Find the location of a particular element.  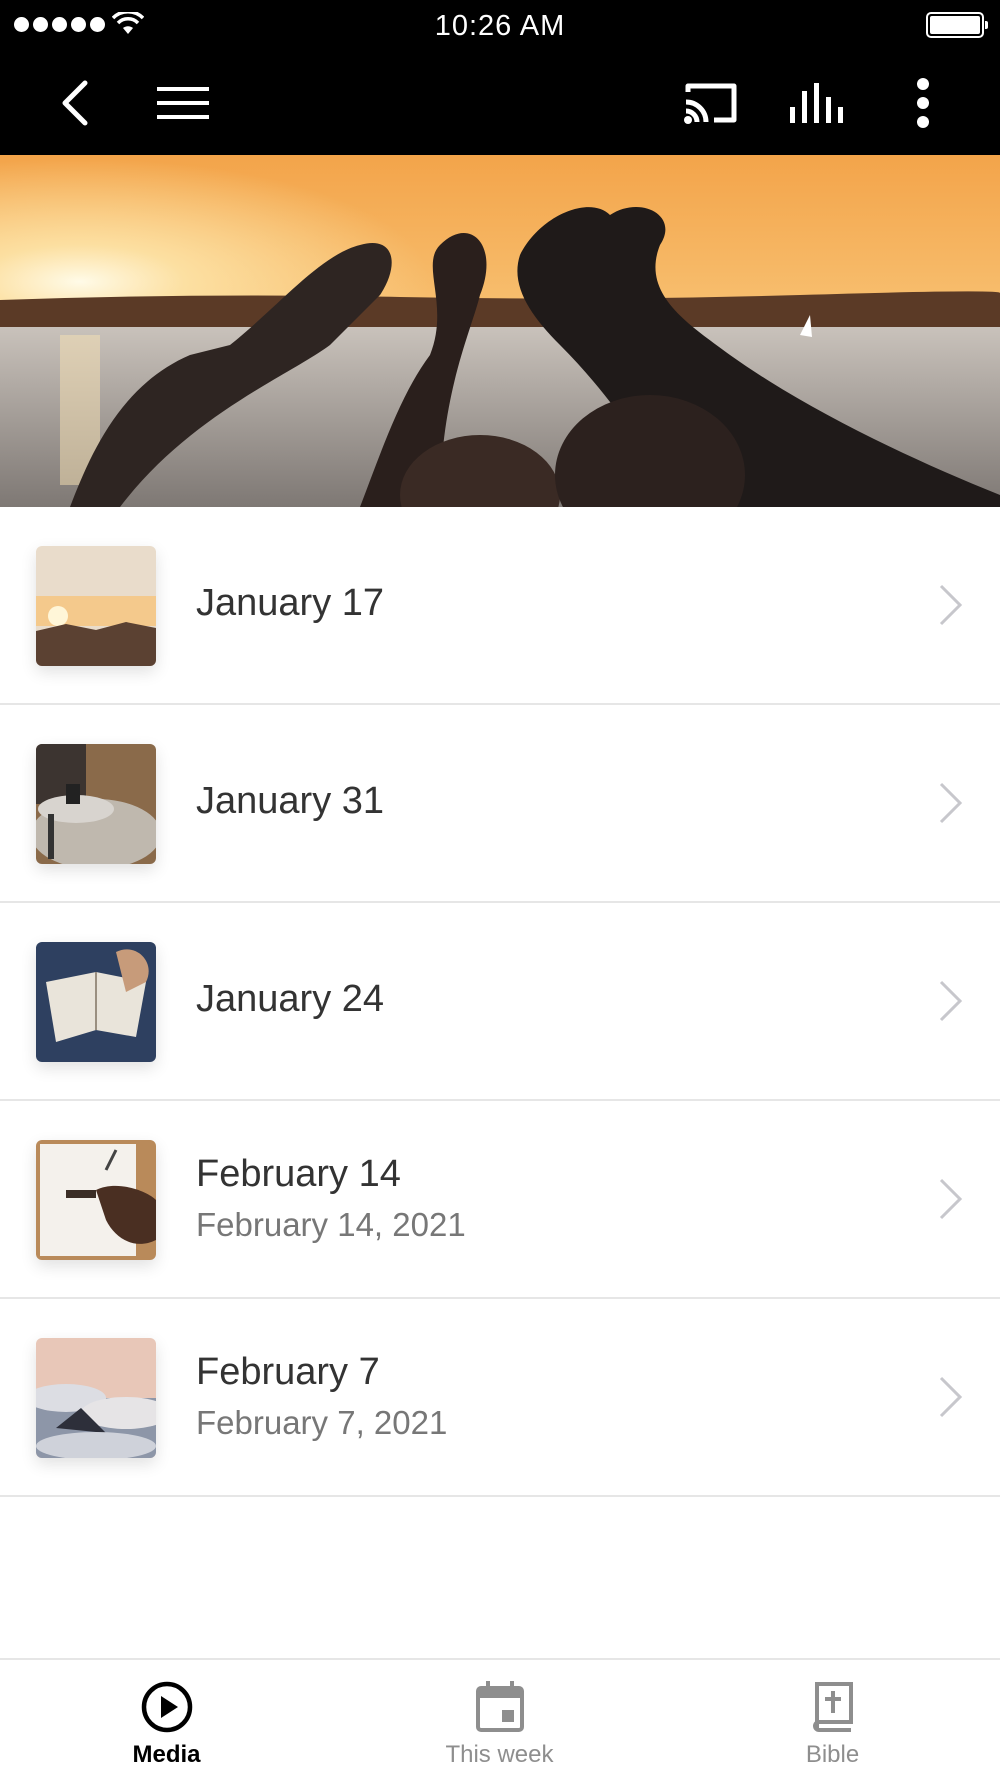

list-item: January 31 is located at coordinates (500, 804).